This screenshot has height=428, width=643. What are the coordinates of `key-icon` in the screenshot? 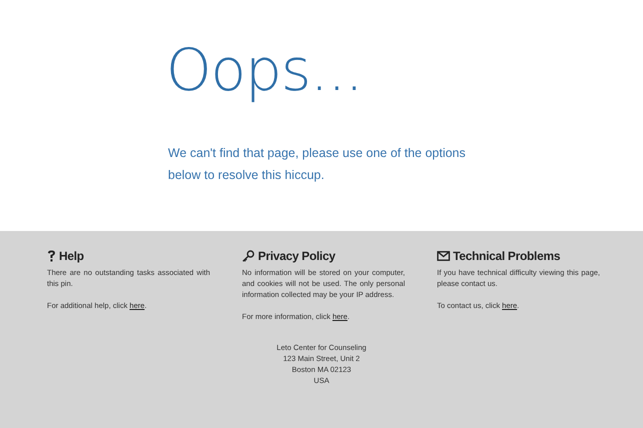 It's located at (248, 256).